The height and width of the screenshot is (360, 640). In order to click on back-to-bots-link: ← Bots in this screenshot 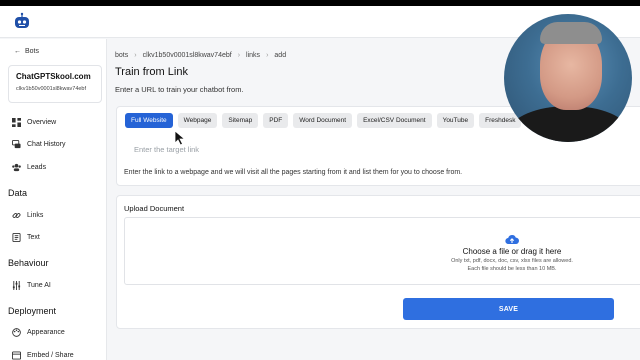, I will do `click(26, 51)`.